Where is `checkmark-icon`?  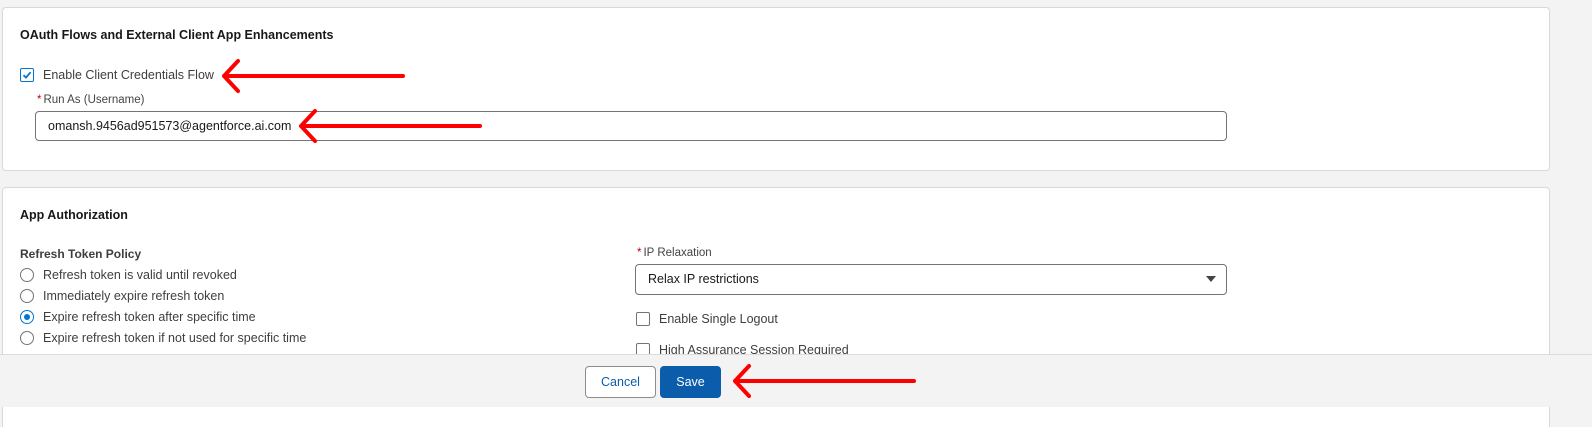 checkmark-icon is located at coordinates (27, 75).